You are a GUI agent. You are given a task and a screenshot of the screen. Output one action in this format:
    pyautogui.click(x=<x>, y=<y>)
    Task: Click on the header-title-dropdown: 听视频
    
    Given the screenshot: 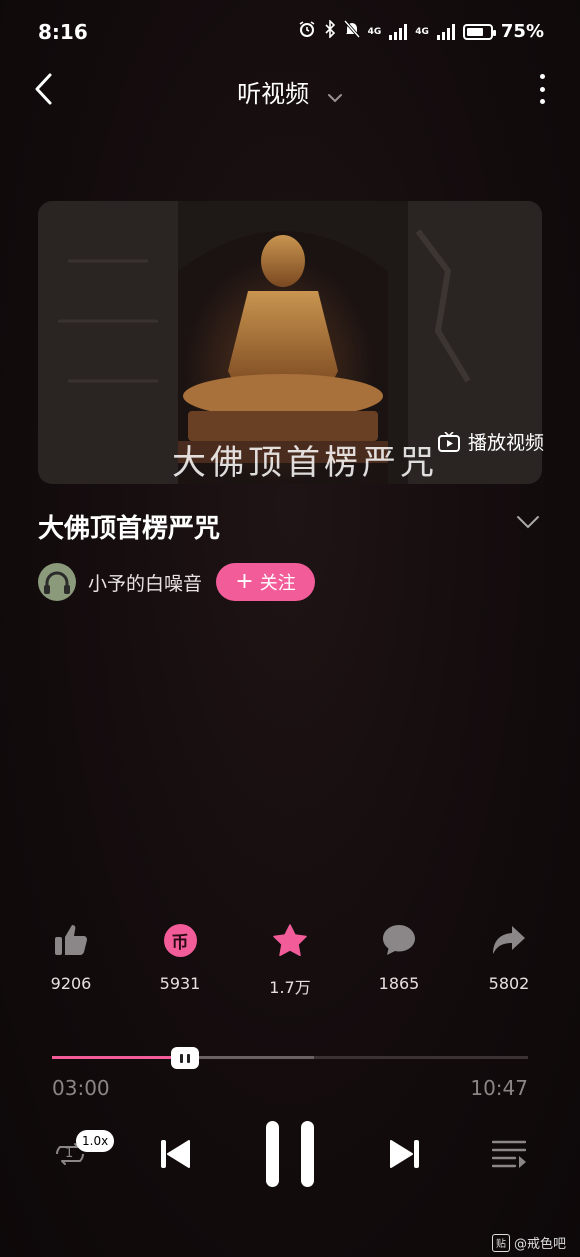 What is the action you would take?
    pyautogui.click(x=290, y=91)
    